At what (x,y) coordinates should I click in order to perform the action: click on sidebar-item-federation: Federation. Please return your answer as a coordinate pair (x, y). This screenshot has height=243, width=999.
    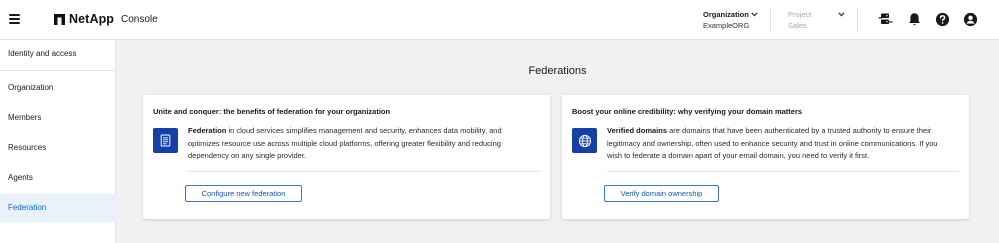
    Looking at the image, I should click on (58, 208).